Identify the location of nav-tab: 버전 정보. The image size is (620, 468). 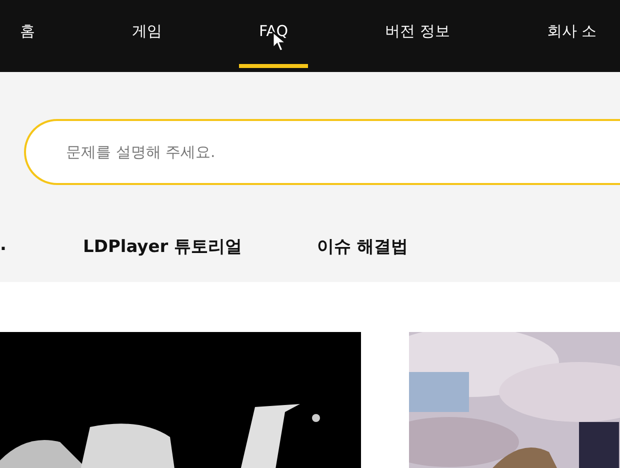
(417, 34).